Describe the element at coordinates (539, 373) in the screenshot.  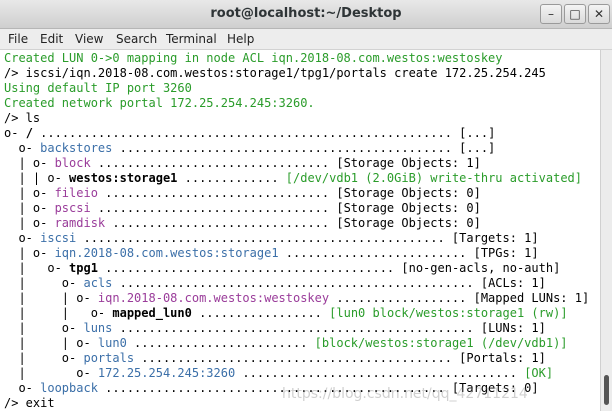
I see `terminal-text: [OK]` at that location.